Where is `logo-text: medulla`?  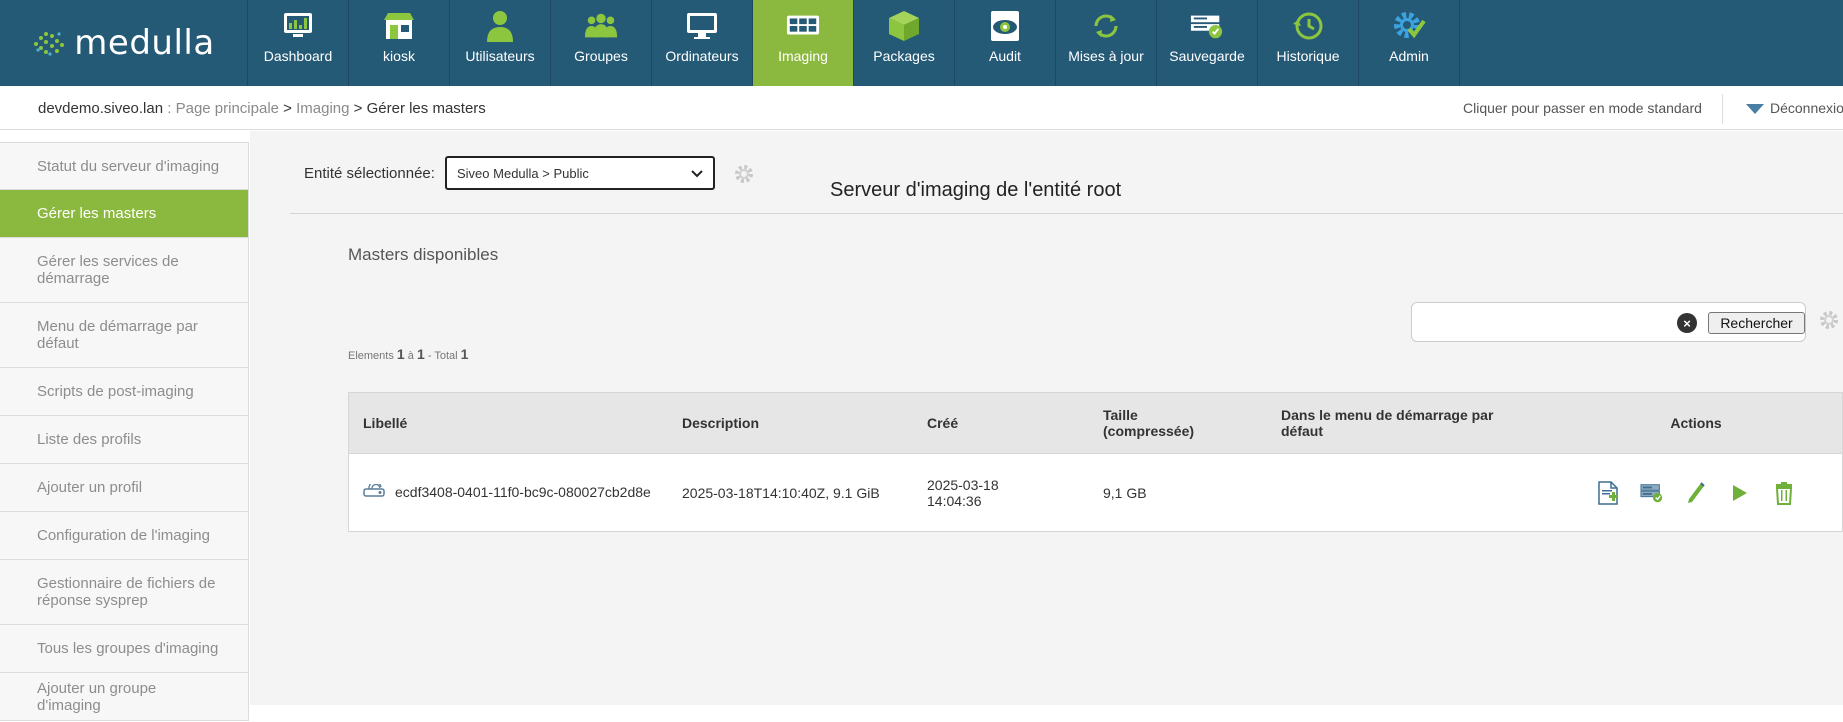 logo-text: medulla is located at coordinates (144, 43).